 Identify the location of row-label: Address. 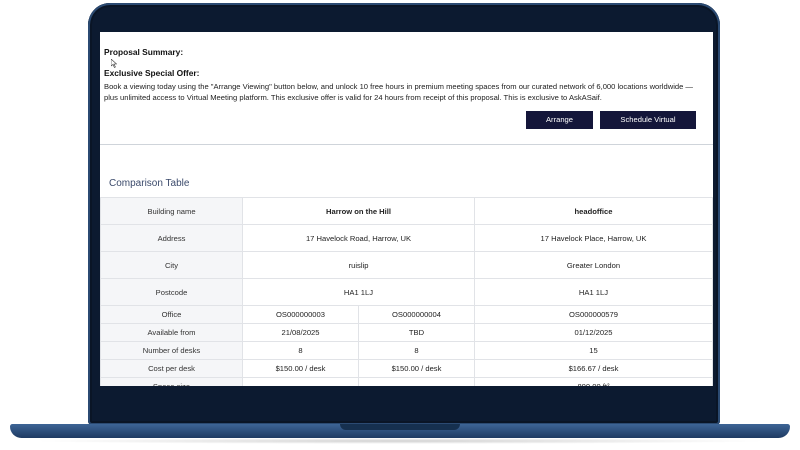
(171, 238).